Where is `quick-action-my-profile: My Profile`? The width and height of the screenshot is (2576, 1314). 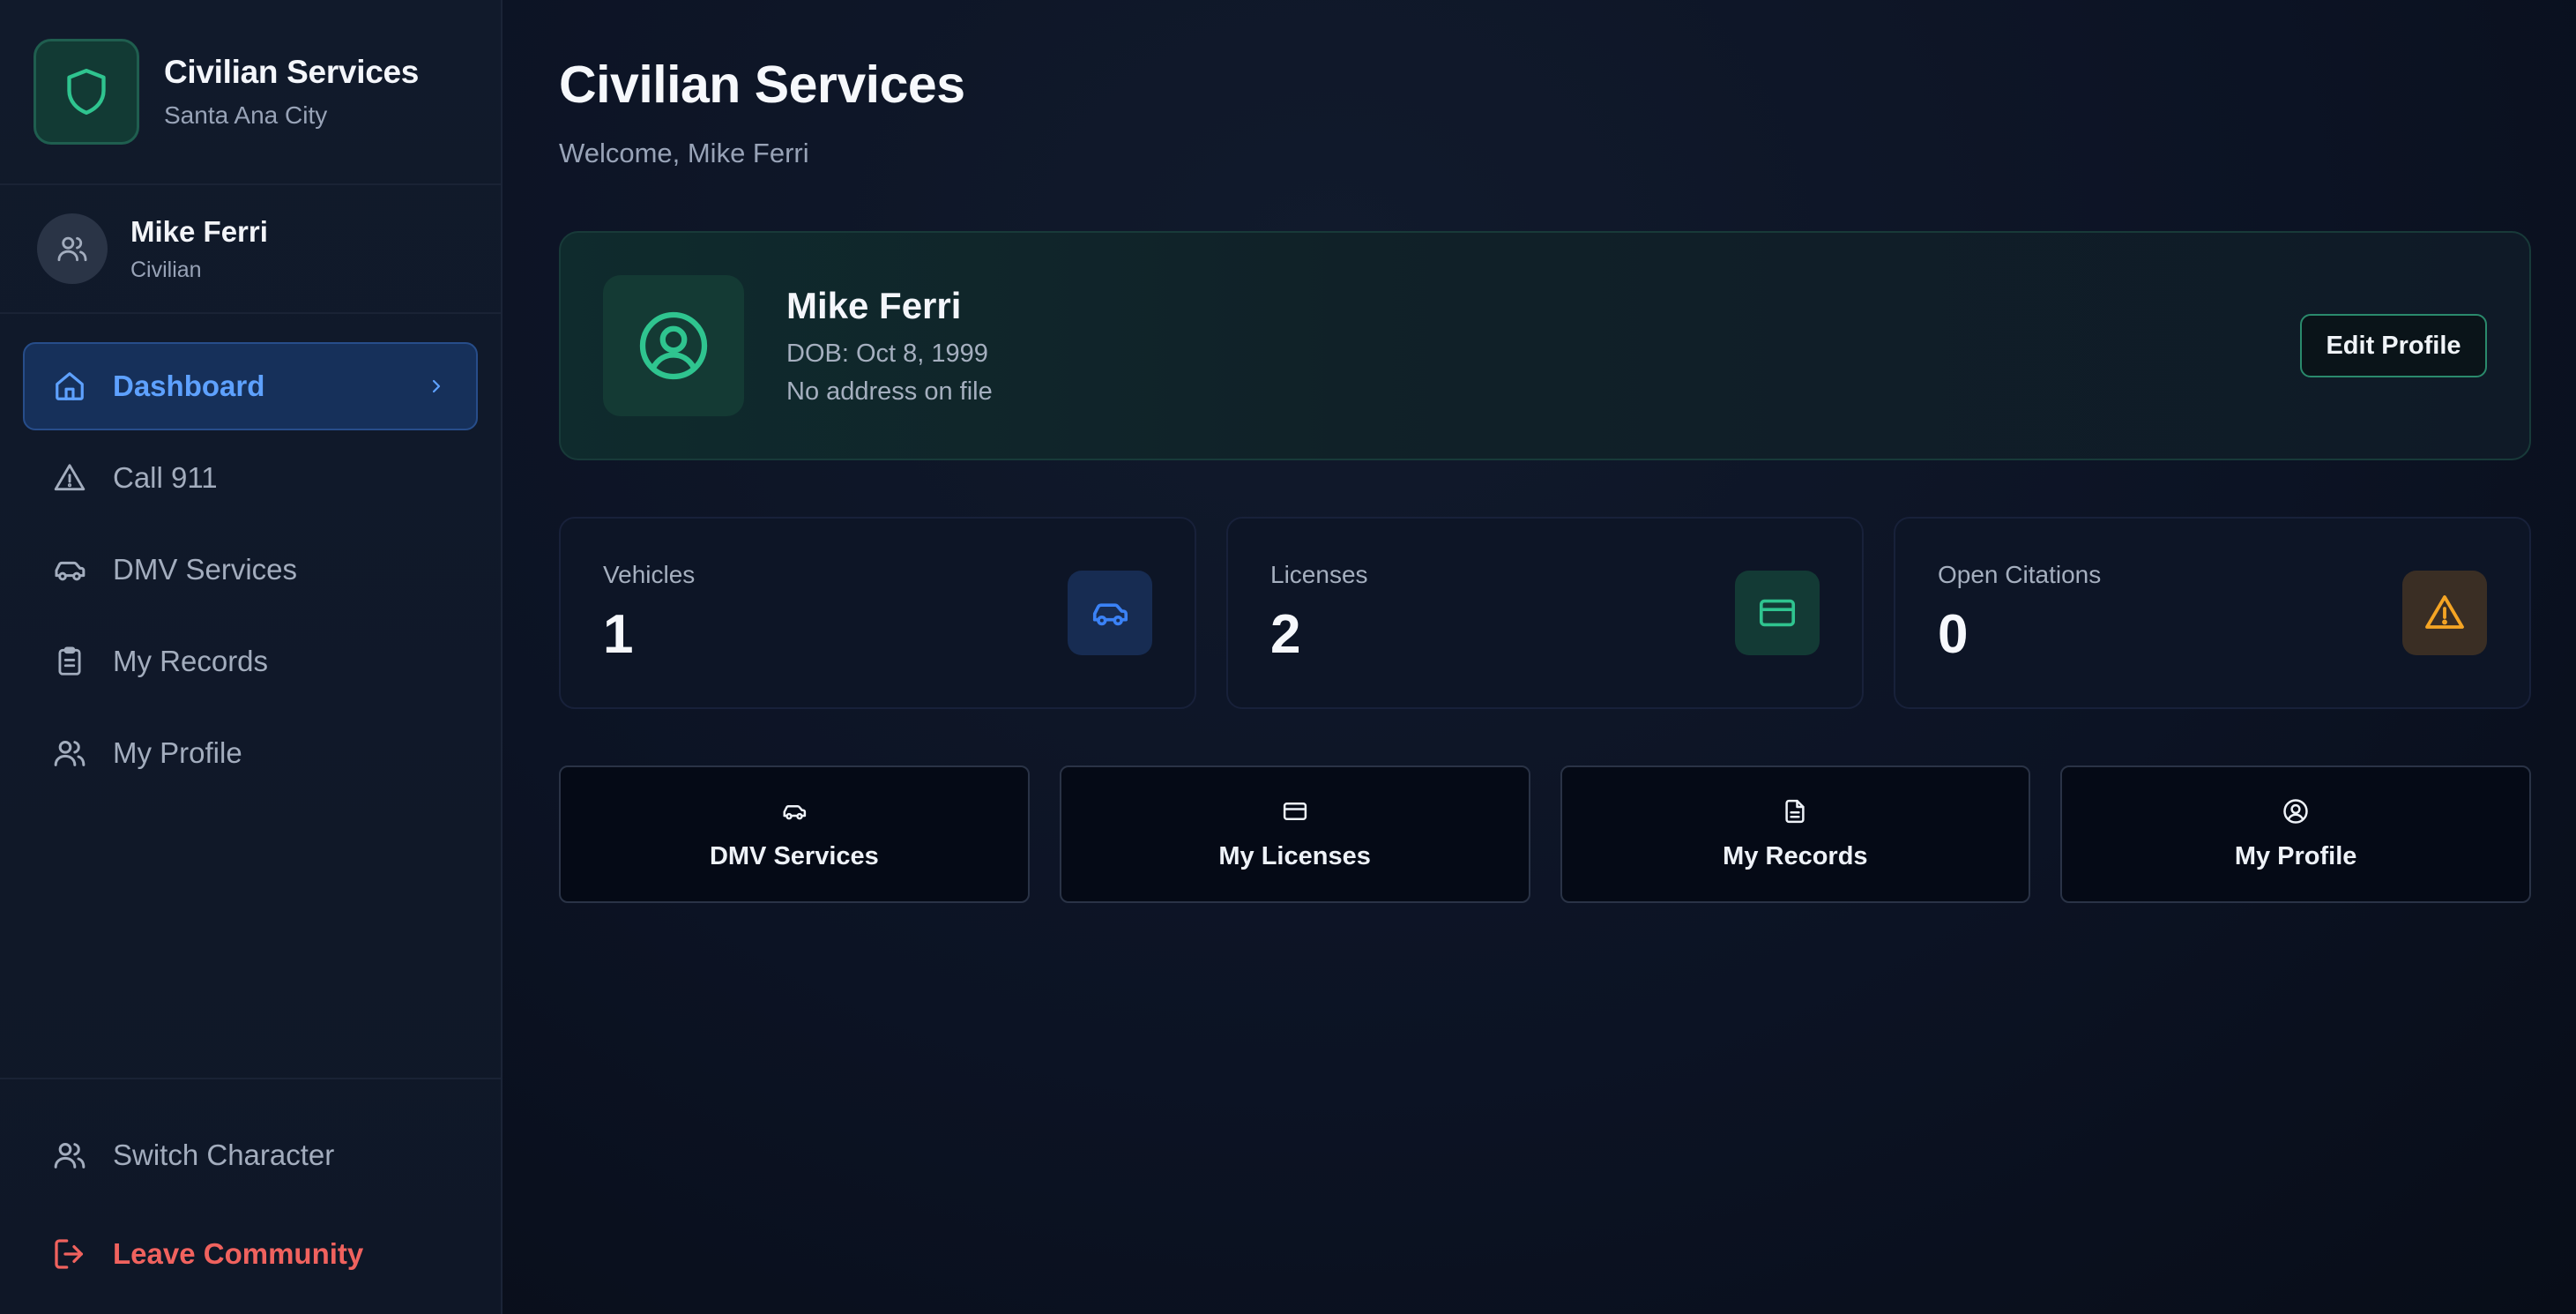
quick-action-my-profile: My Profile is located at coordinates (2295, 834).